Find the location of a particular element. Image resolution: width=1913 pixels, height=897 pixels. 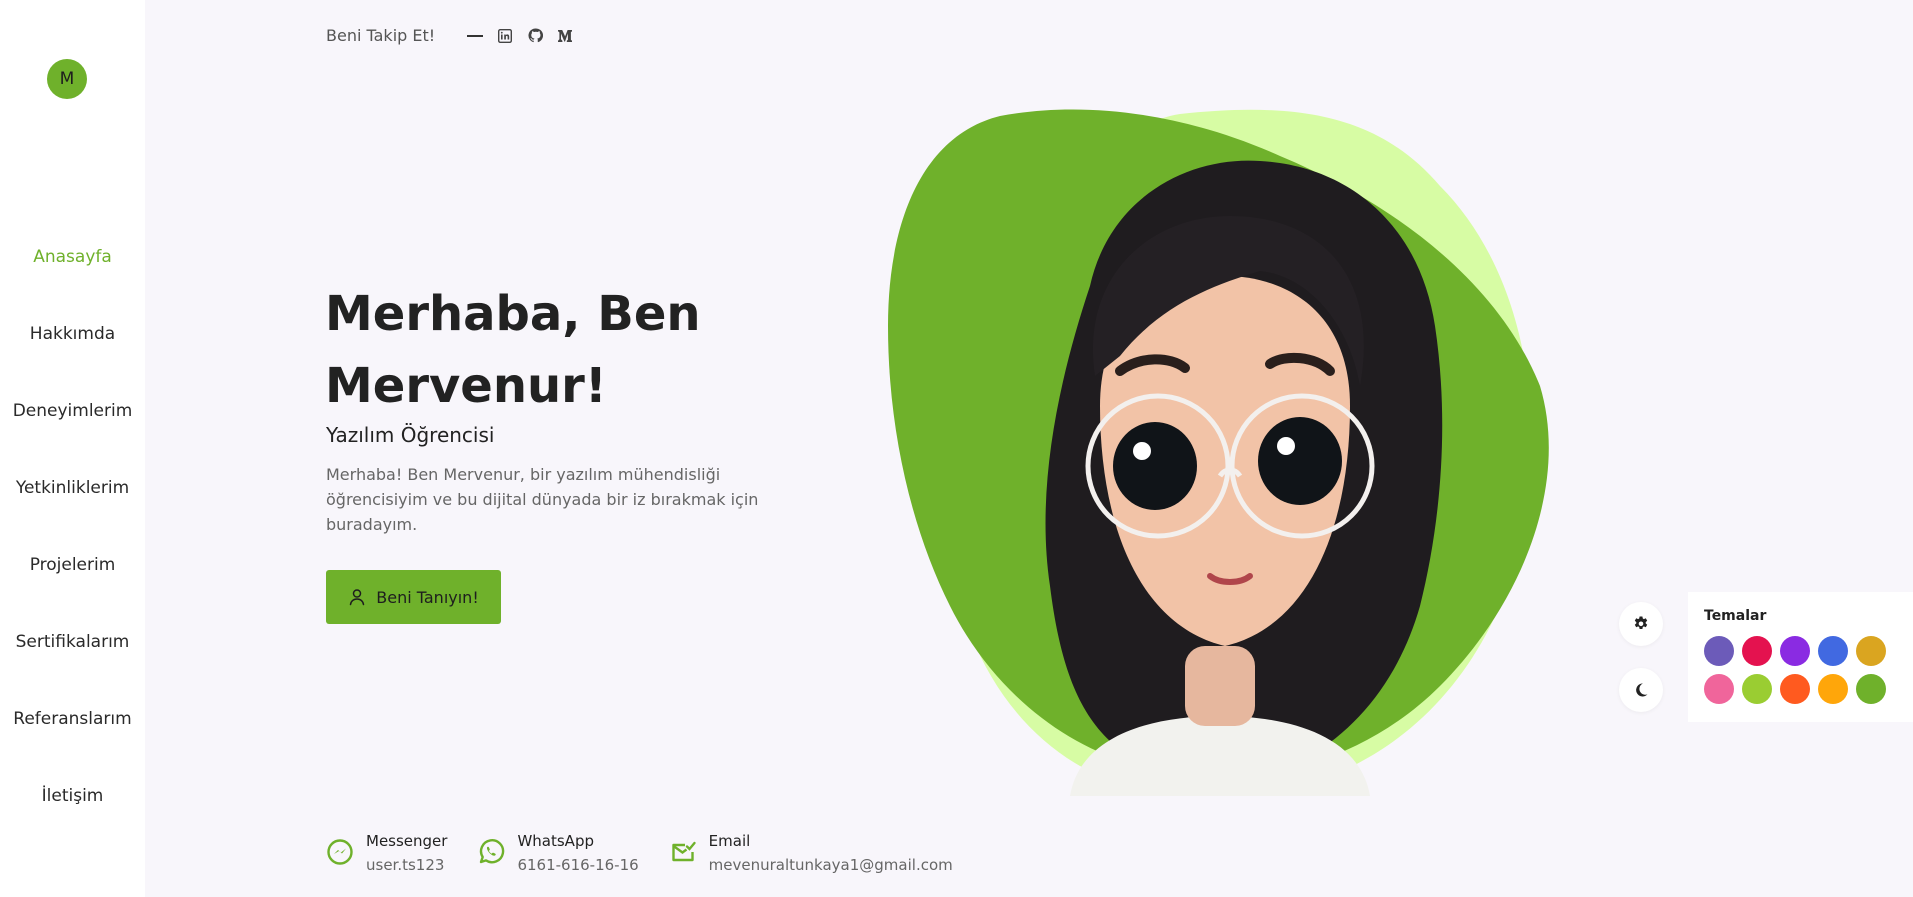

contact-value: mevenuraltunkaya1@gmail.com is located at coordinates (830, 865).